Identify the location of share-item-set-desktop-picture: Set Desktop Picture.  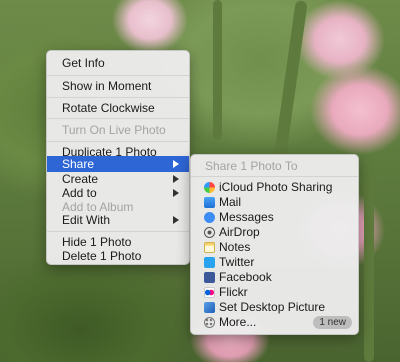
(274, 307).